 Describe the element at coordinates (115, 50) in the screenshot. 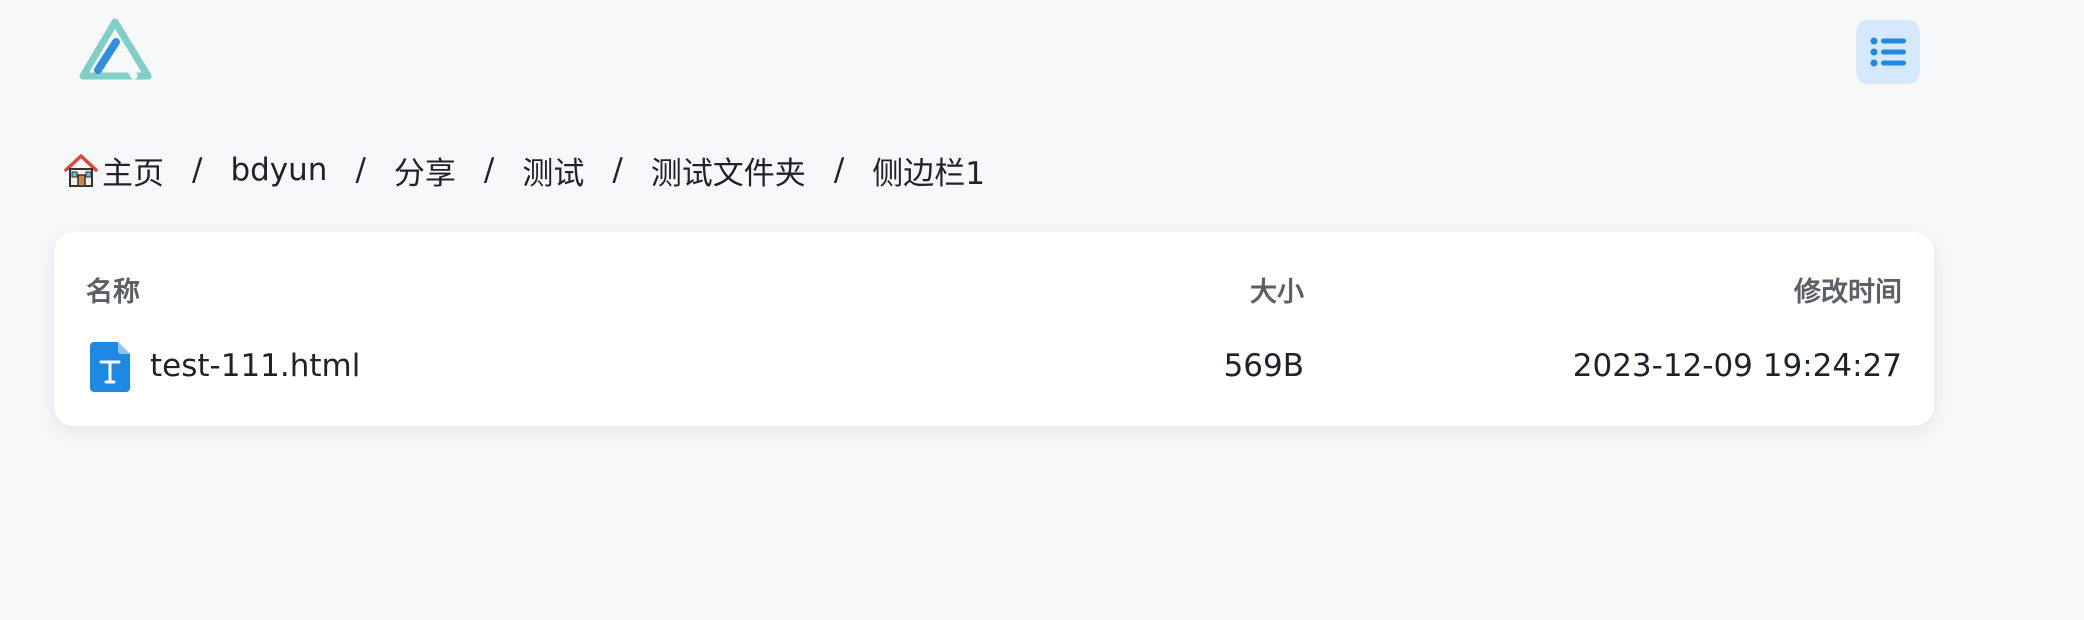

I see `app-logo-icon` at that location.